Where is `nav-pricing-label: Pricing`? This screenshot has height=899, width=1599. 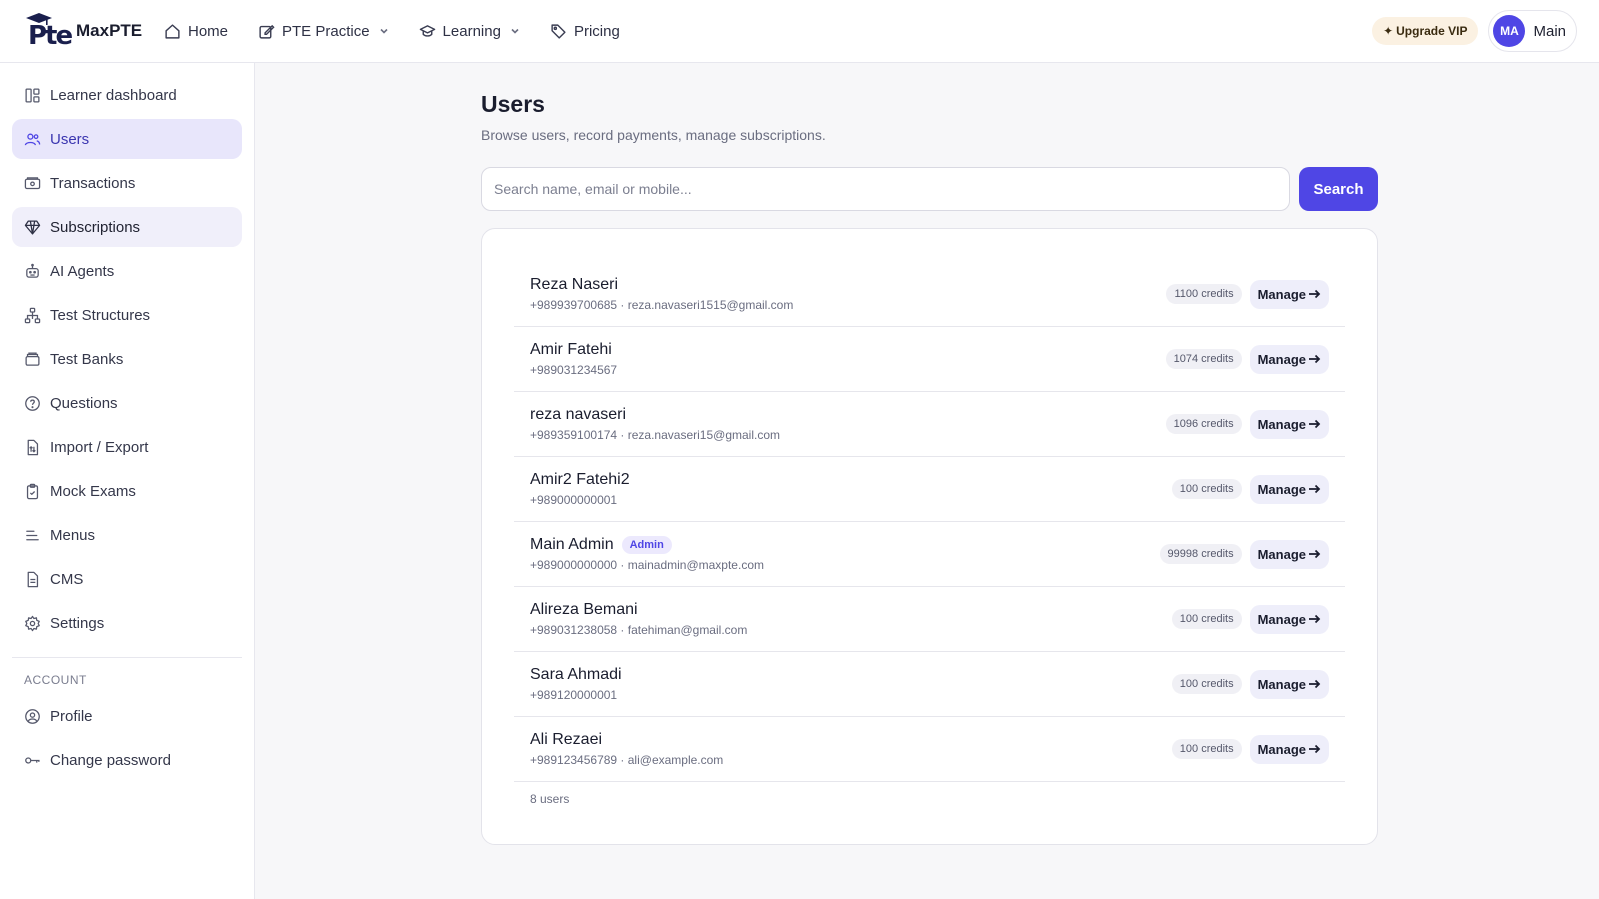 nav-pricing-label: Pricing is located at coordinates (596, 31).